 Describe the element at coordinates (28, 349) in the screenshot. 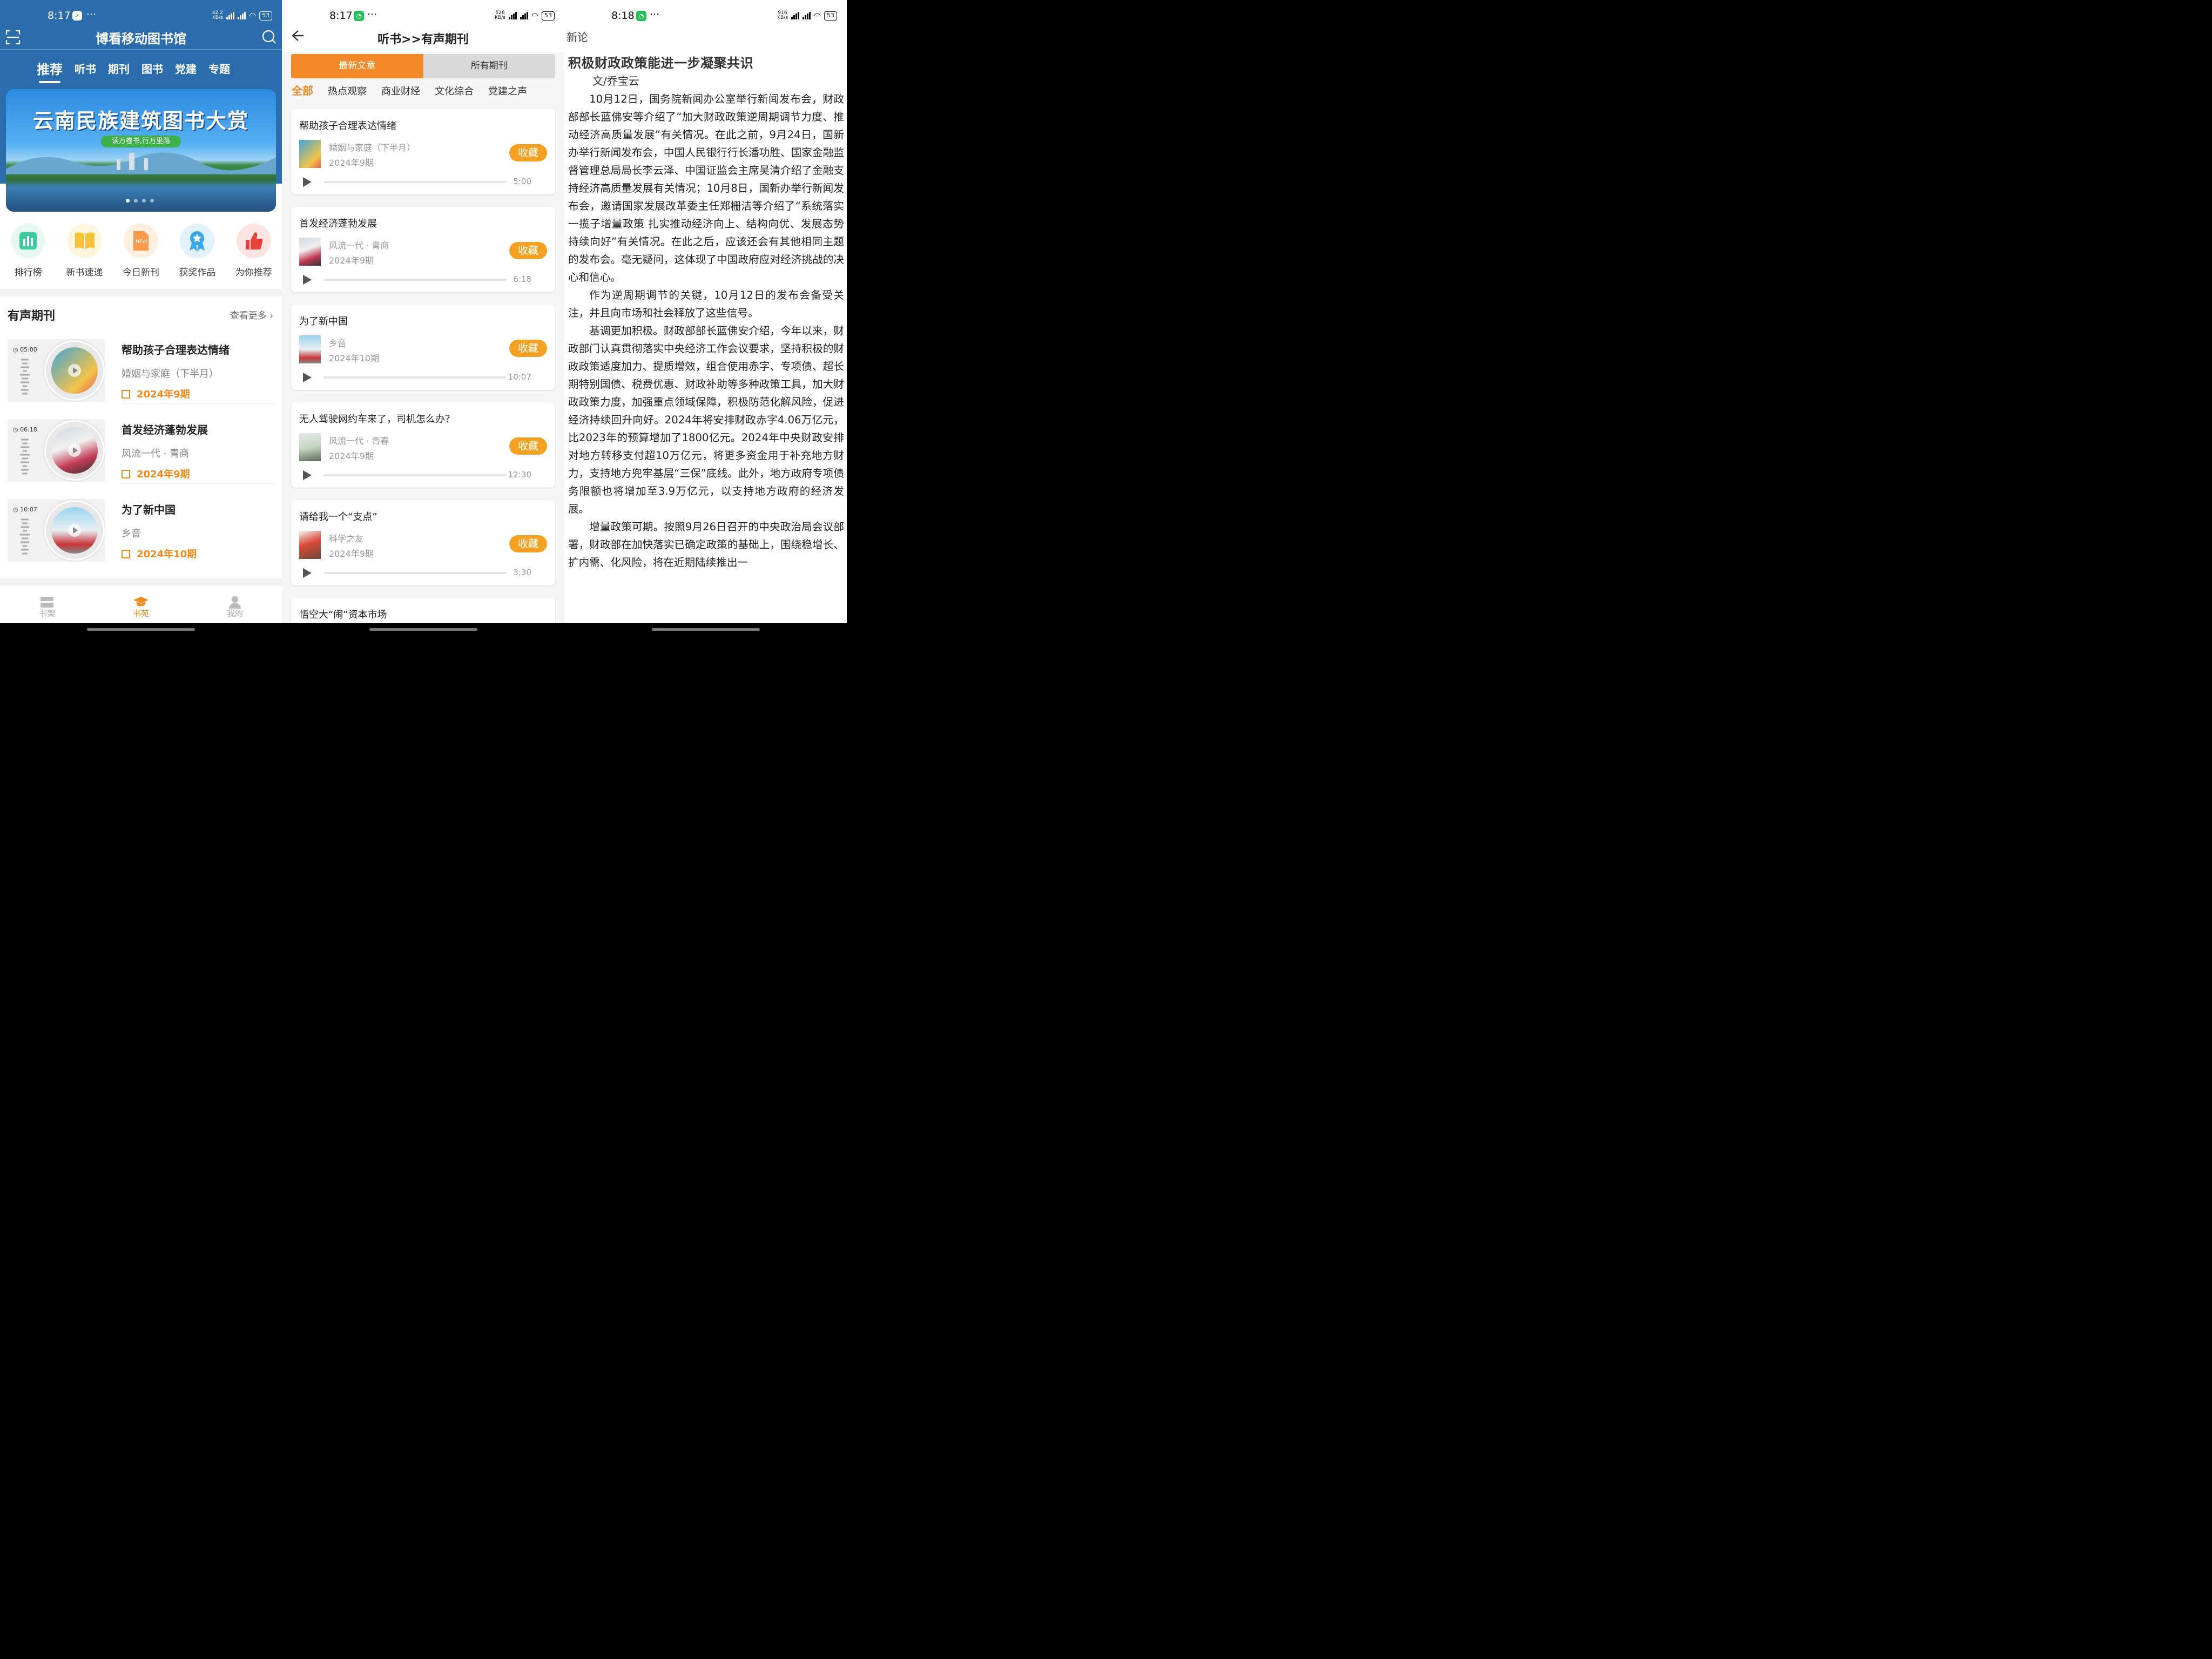

I see `duration-value: 05:00` at that location.